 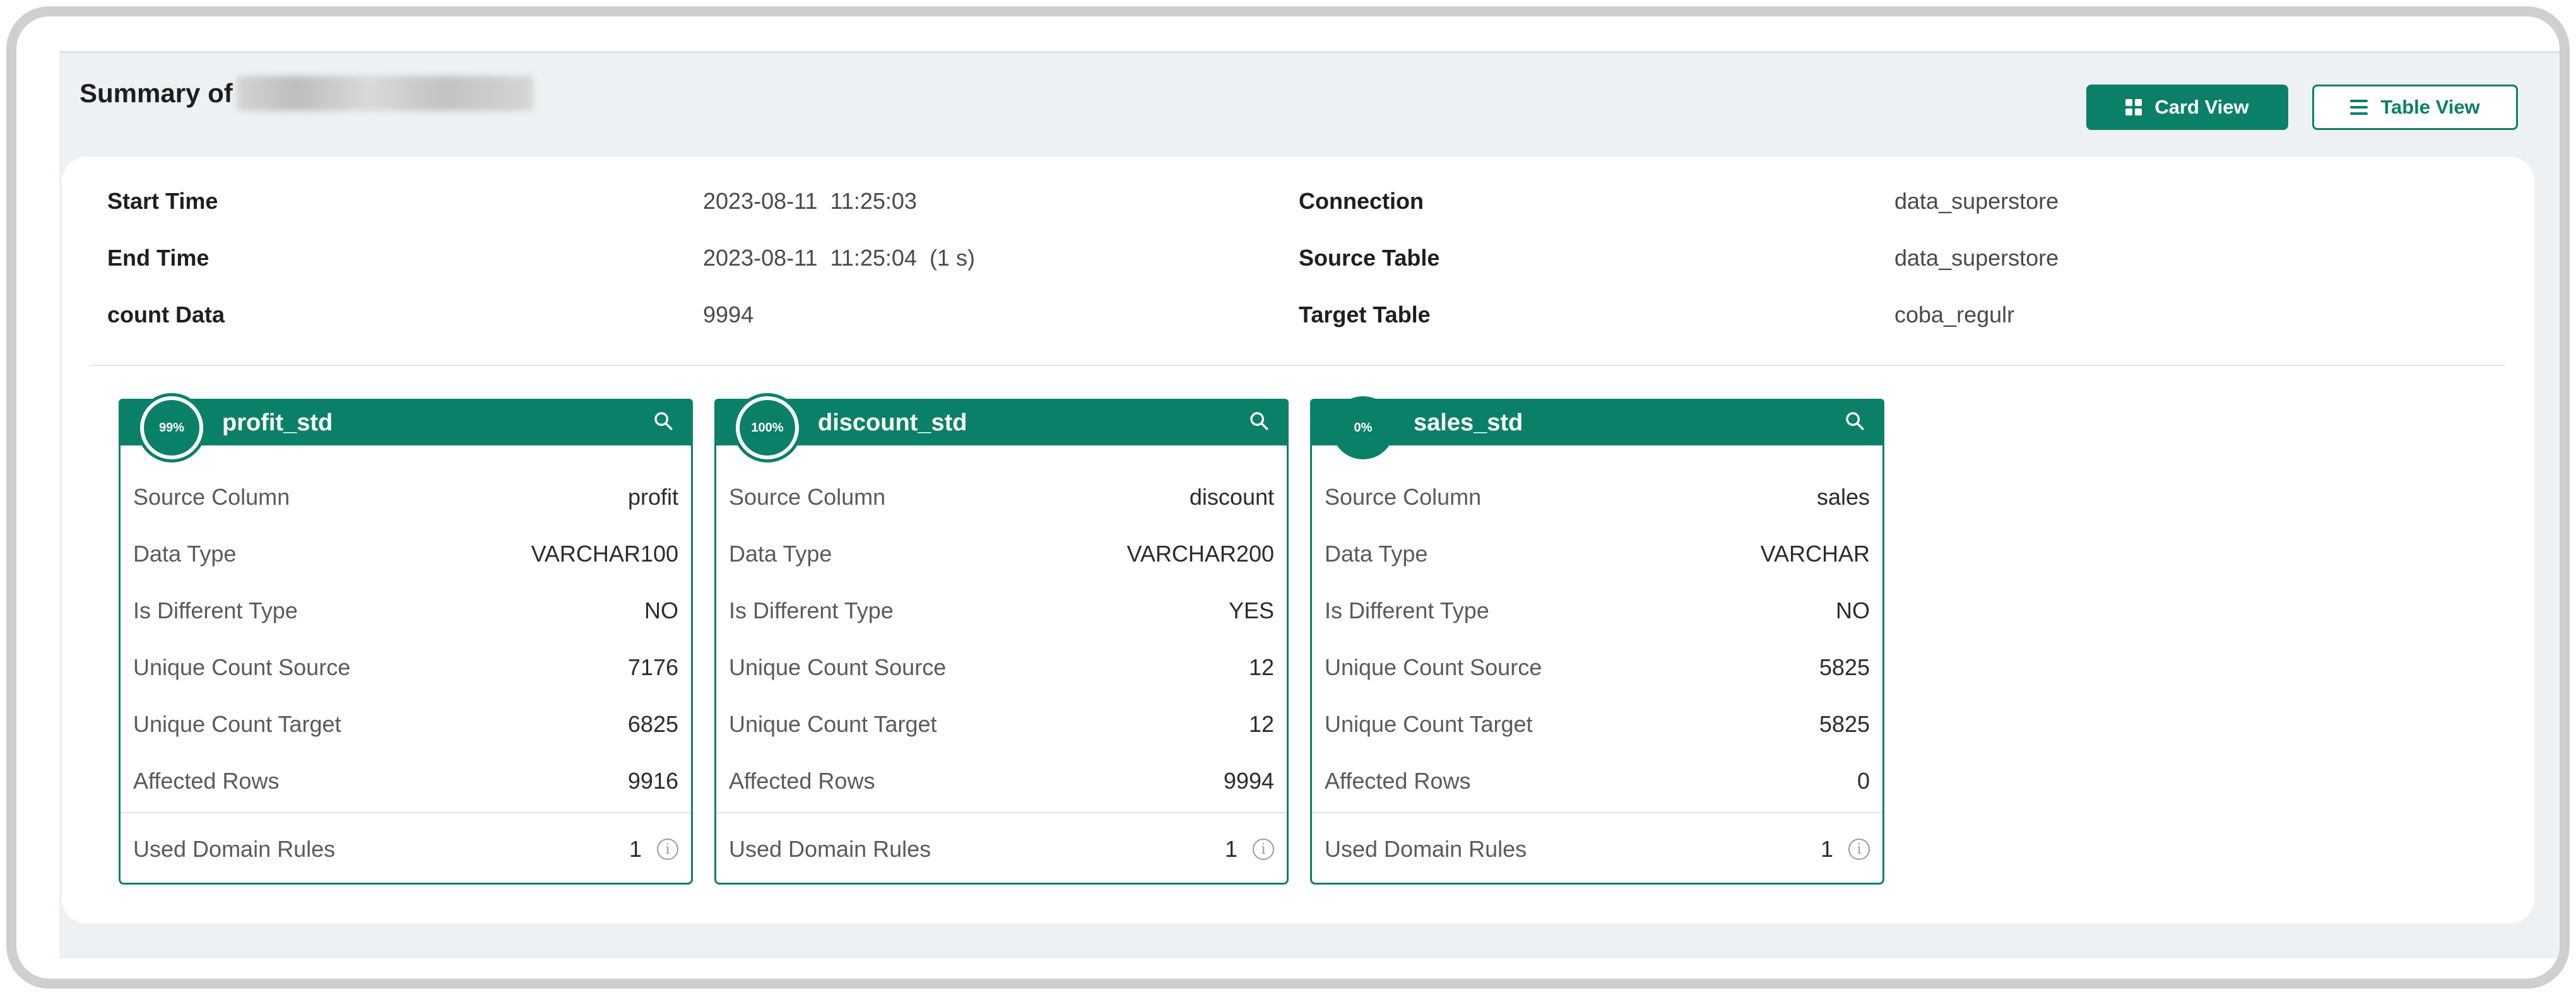 What do you see at coordinates (1468, 422) in the screenshot?
I see `card-title: sales_std` at bounding box center [1468, 422].